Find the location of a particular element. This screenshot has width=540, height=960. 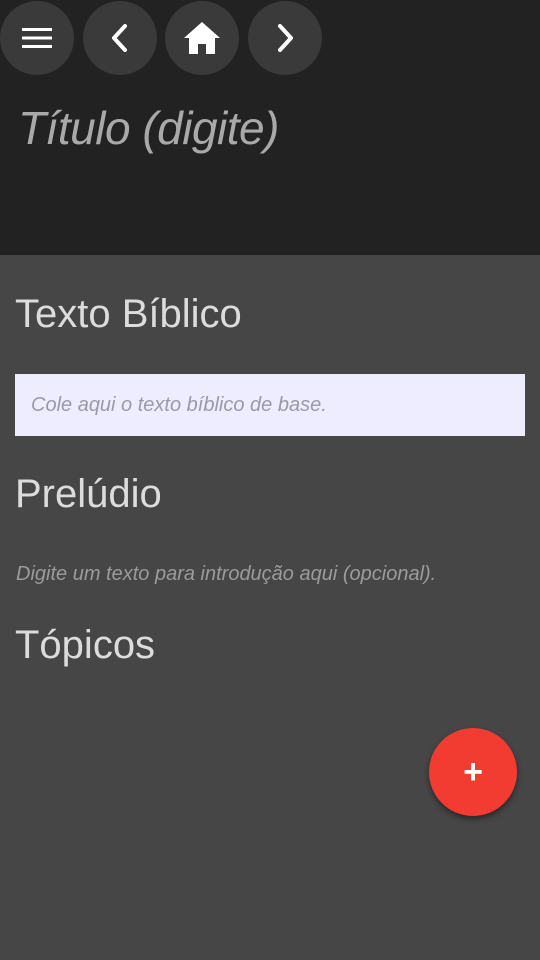

back-button is located at coordinates (120, 38).